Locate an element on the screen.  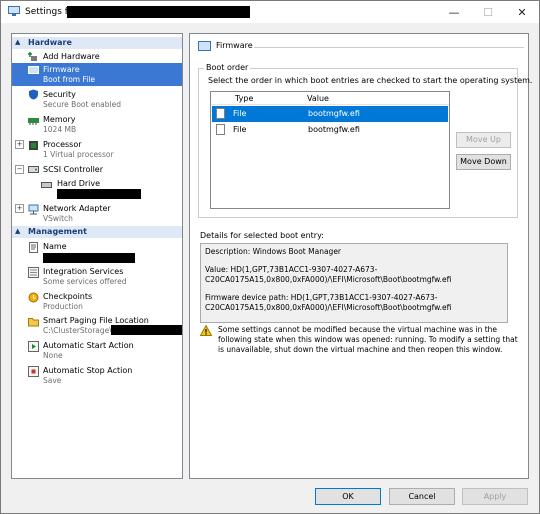
automatic-start-icon is located at coordinates (33, 346).